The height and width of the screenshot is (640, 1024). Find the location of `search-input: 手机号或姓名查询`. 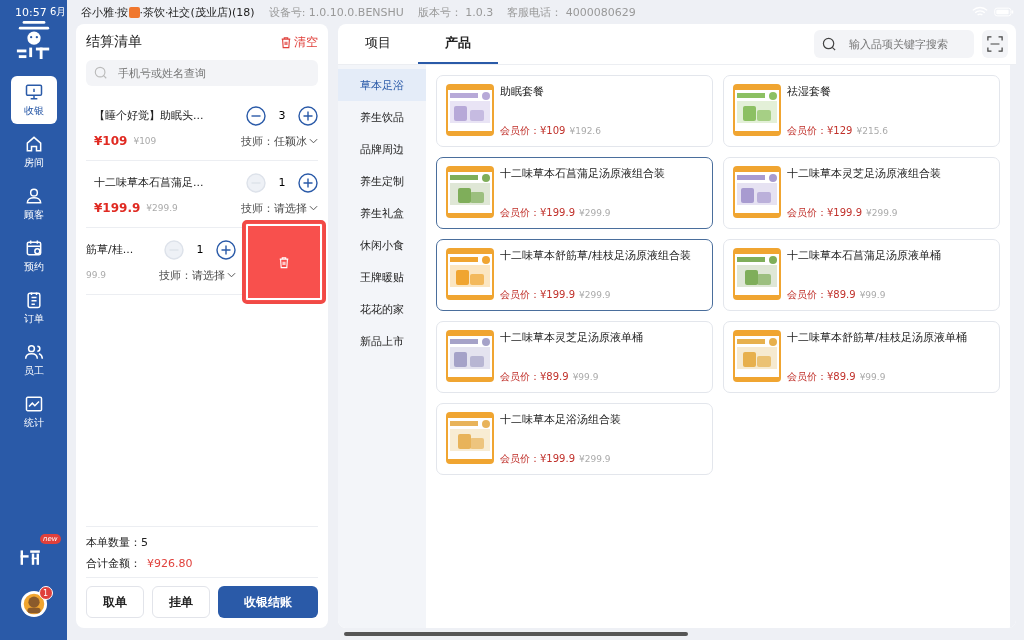

search-input: 手机号或姓名查询 is located at coordinates (213, 73).